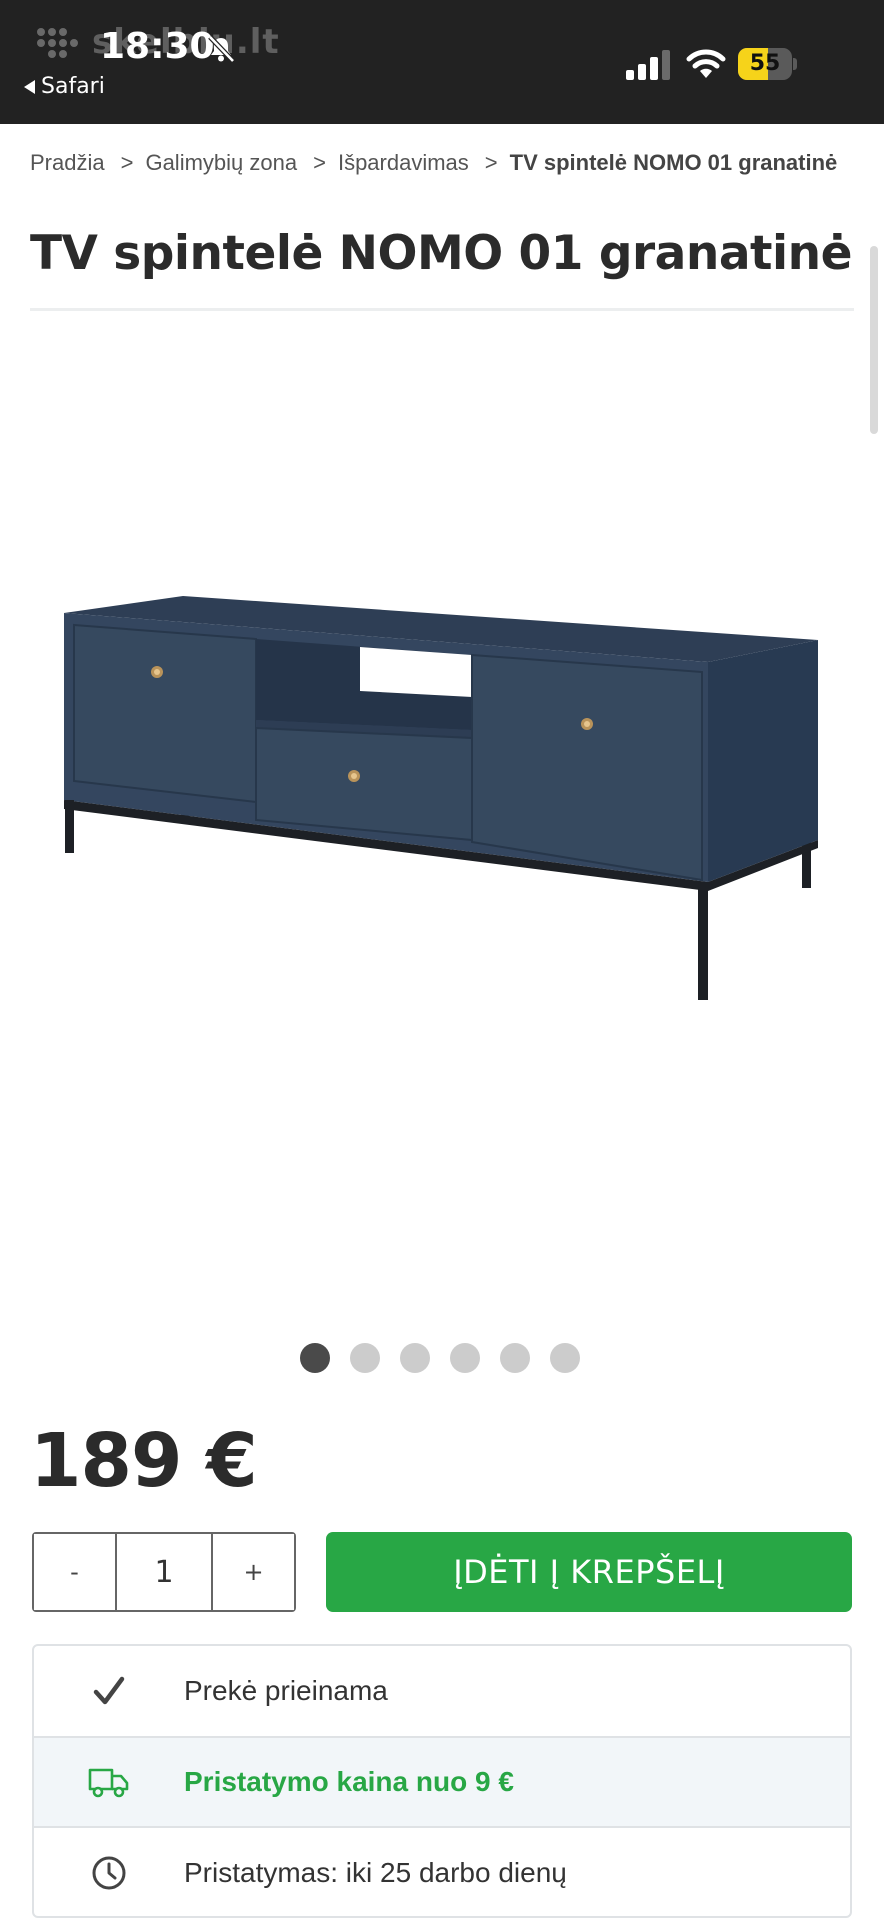 The height and width of the screenshot is (1920, 884). Describe the element at coordinates (874, 340) in the screenshot. I see `page-scrollbar` at that location.